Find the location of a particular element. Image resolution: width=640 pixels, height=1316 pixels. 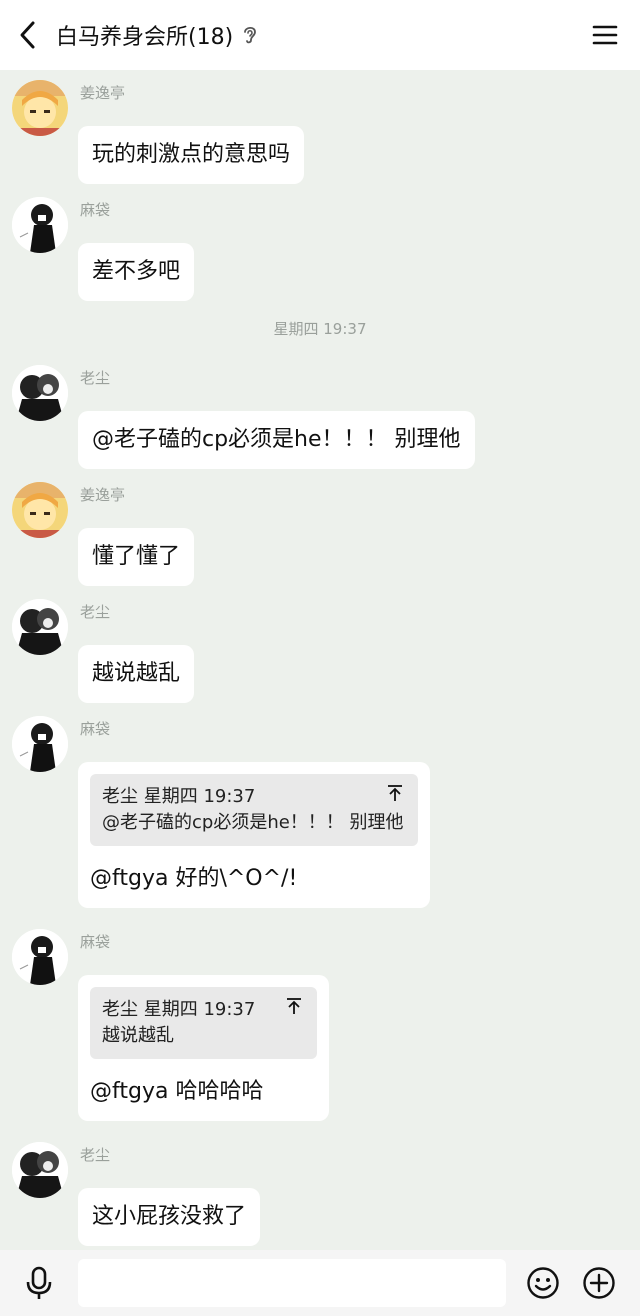

message-bubble: 这小屁孩没救了 is located at coordinates (169, 1217).